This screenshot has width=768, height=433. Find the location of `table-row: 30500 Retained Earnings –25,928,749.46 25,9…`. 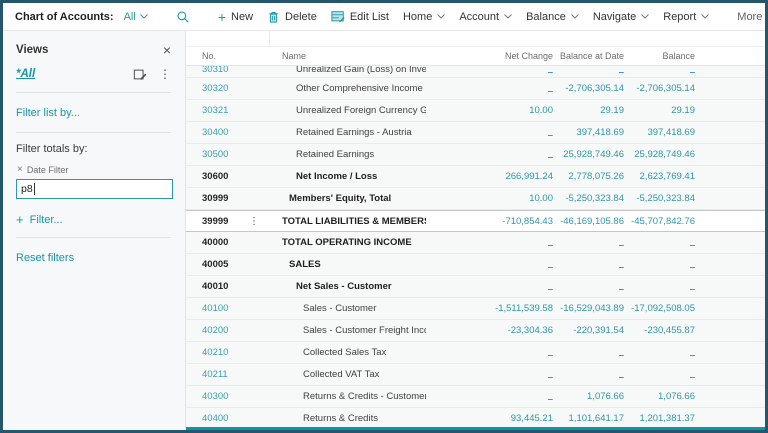

table-row: 30500 Retained Earnings –25,928,749.46 25,9… is located at coordinates (475, 155).